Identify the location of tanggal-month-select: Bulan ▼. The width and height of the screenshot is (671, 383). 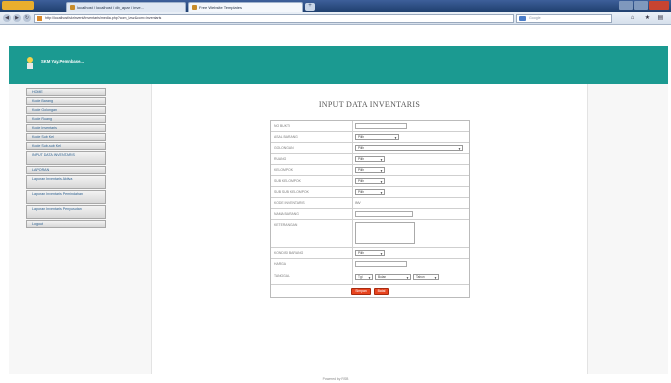
(393, 277).